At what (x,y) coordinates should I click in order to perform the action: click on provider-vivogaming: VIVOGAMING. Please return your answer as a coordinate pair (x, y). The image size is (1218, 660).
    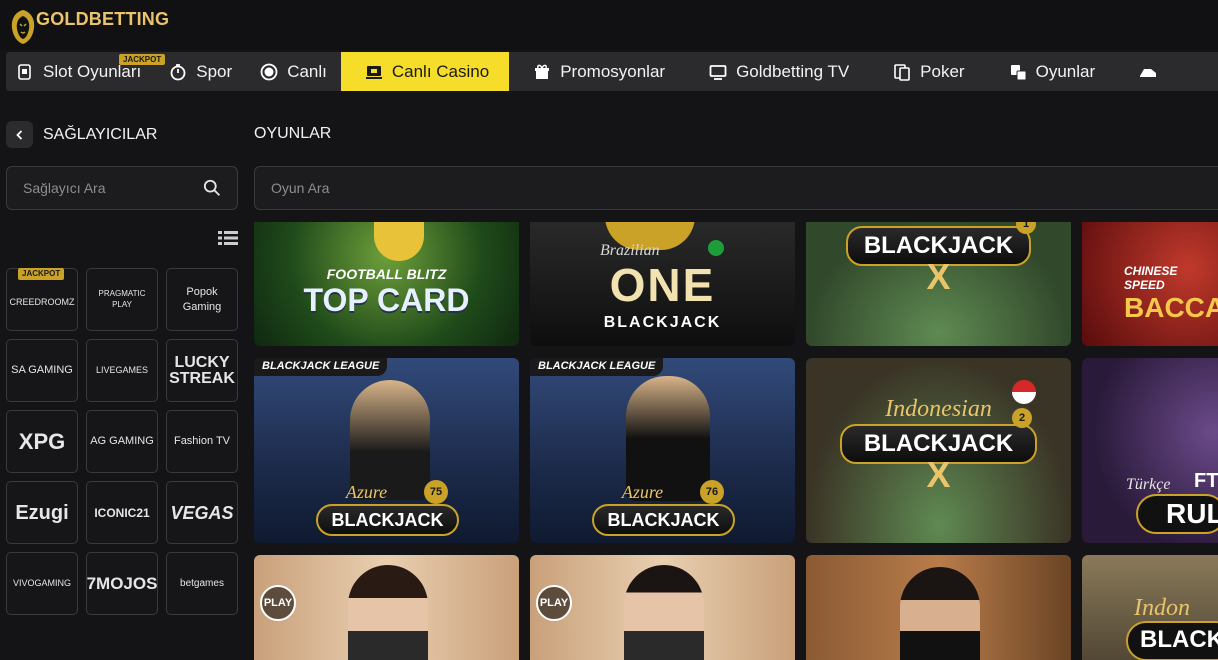
    Looking at the image, I should click on (42, 583).